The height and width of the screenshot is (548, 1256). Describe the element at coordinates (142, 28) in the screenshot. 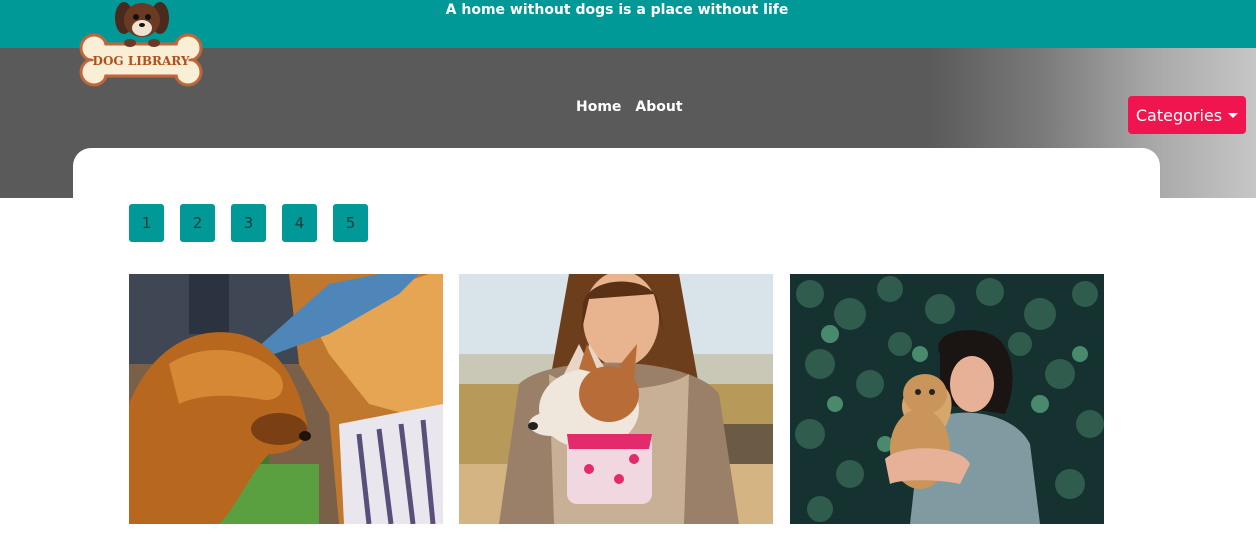

I see `logo-dog-muzzle` at that location.